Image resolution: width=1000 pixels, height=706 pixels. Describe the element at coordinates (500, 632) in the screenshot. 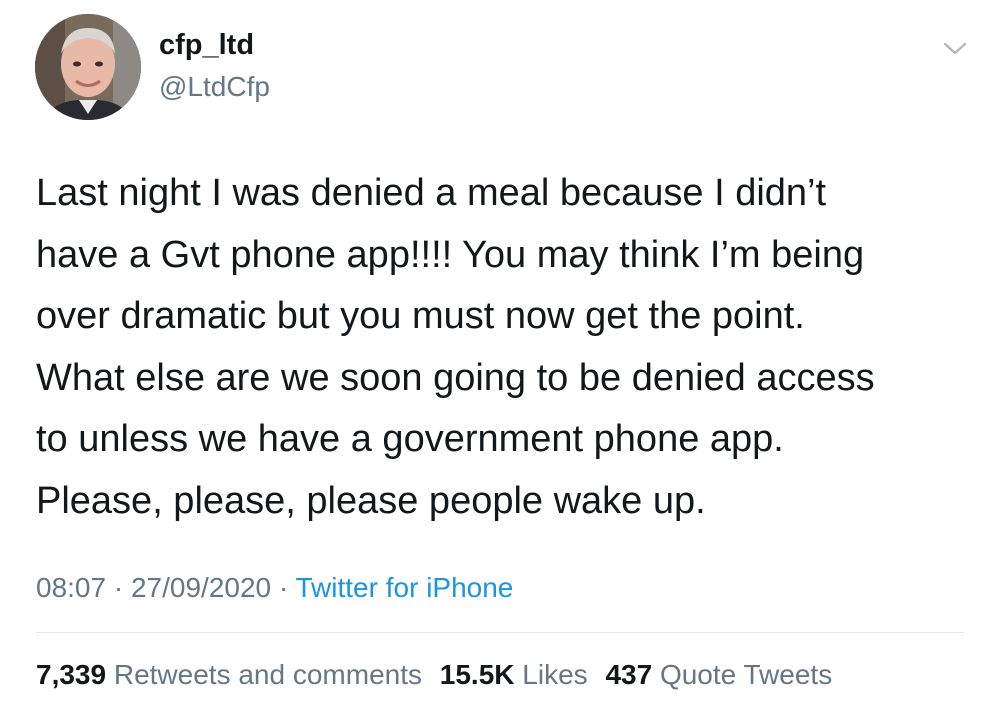

I see `divider` at that location.